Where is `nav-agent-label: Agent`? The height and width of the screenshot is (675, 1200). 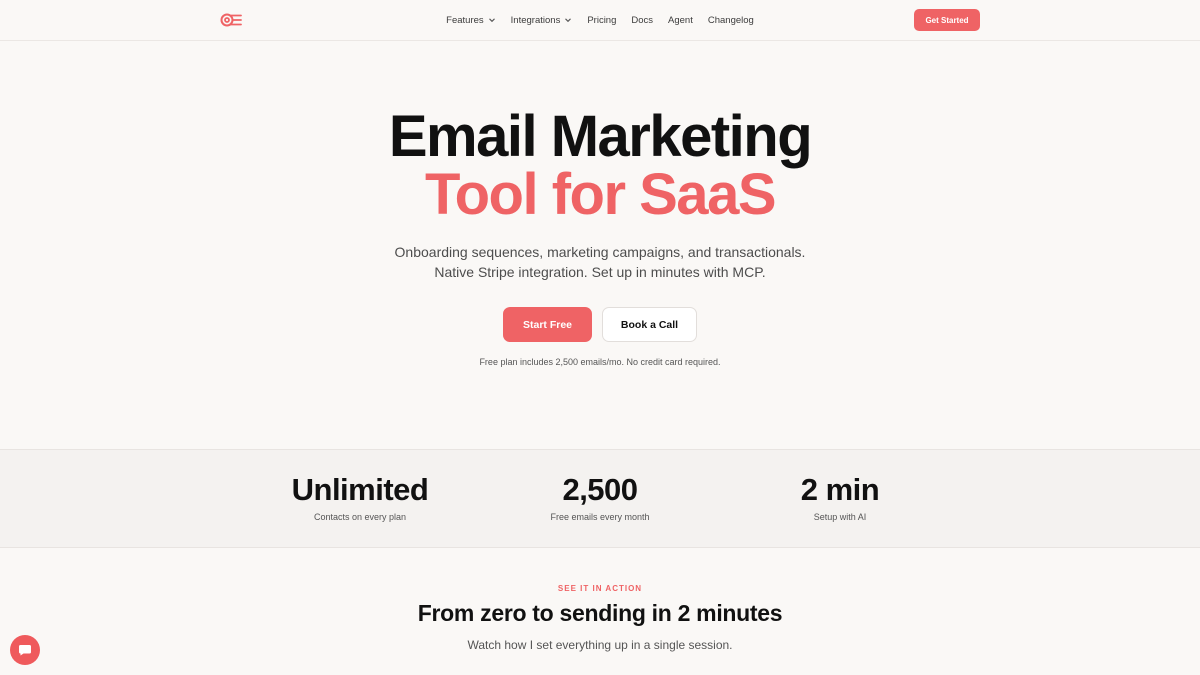
nav-agent-label: Agent is located at coordinates (680, 20).